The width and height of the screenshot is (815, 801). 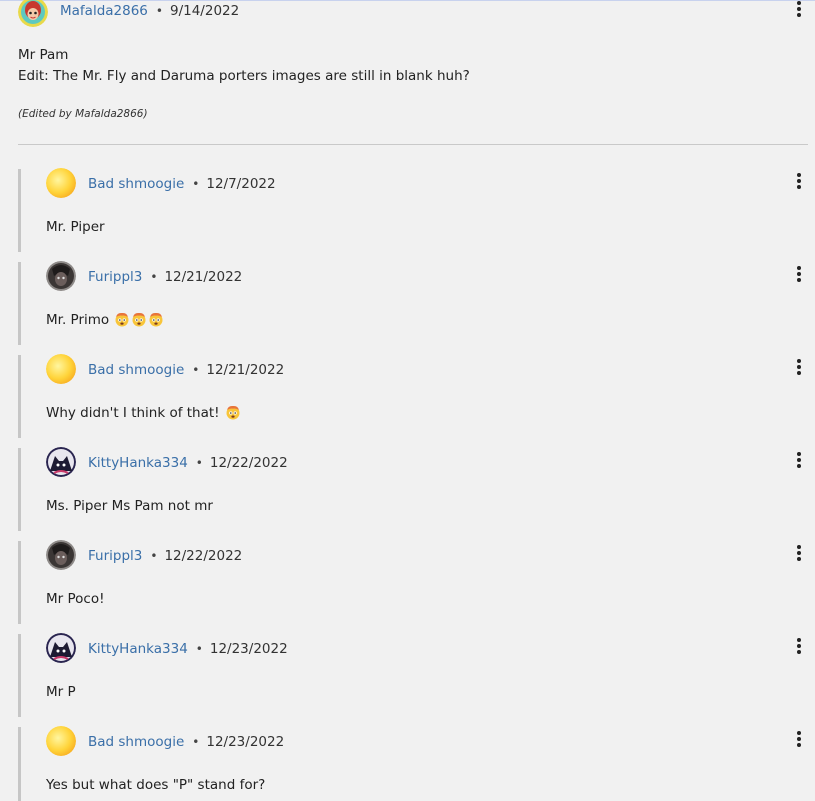 What do you see at coordinates (83, 114) in the screenshot?
I see `edited-note: (Edited by Mafalda2866)` at bounding box center [83, 114].